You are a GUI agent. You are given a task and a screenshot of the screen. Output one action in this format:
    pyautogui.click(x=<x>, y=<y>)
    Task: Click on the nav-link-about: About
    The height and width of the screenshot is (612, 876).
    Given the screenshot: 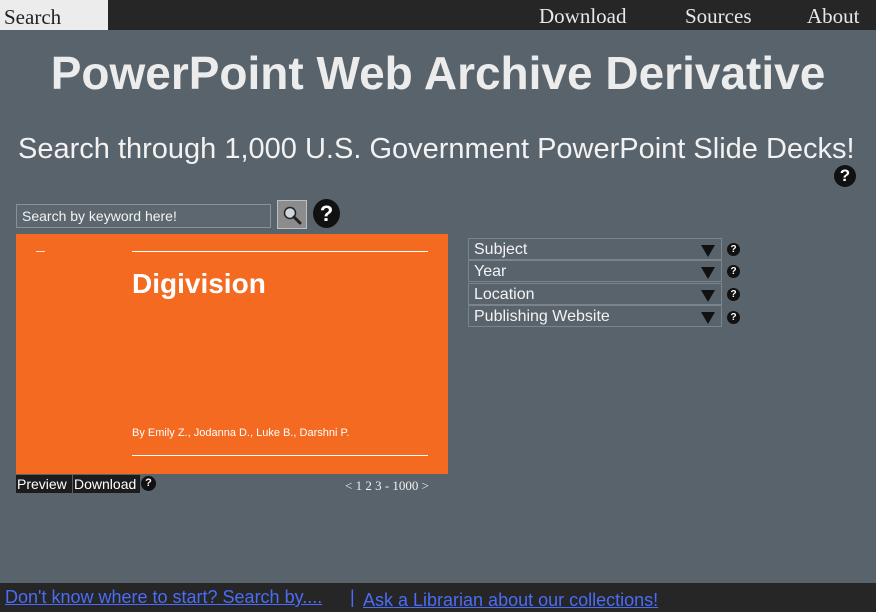 What is the action you would take?
    pyautogui.click(x=833, y=15)
    